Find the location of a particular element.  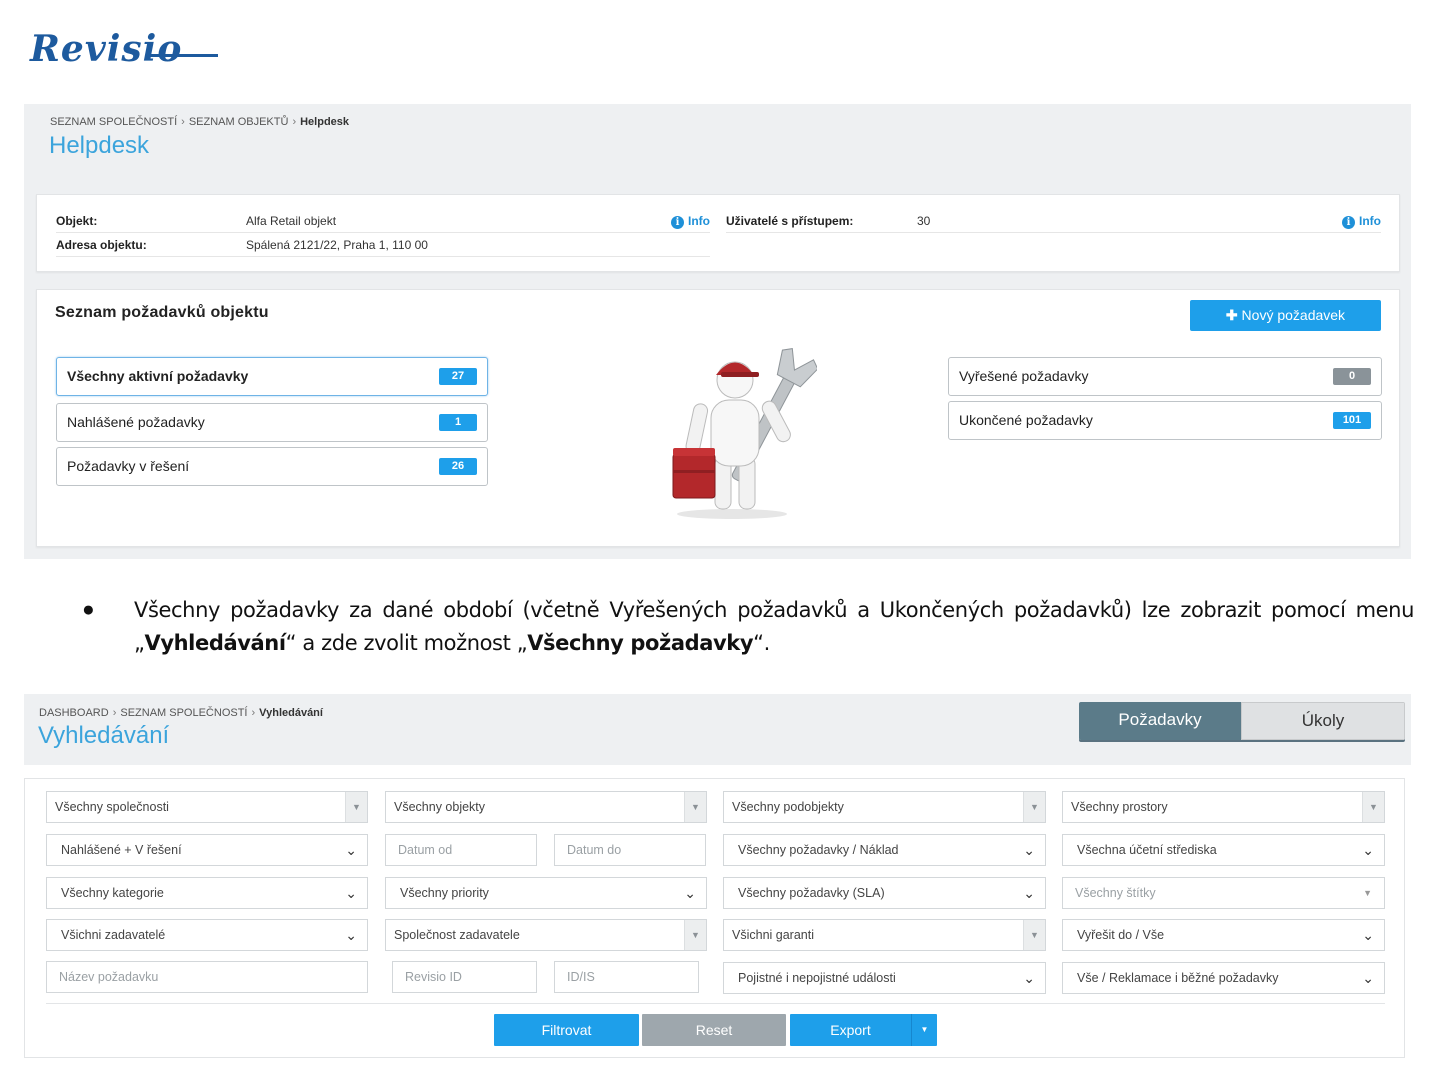

divider is located at coordinates (715, 1003).